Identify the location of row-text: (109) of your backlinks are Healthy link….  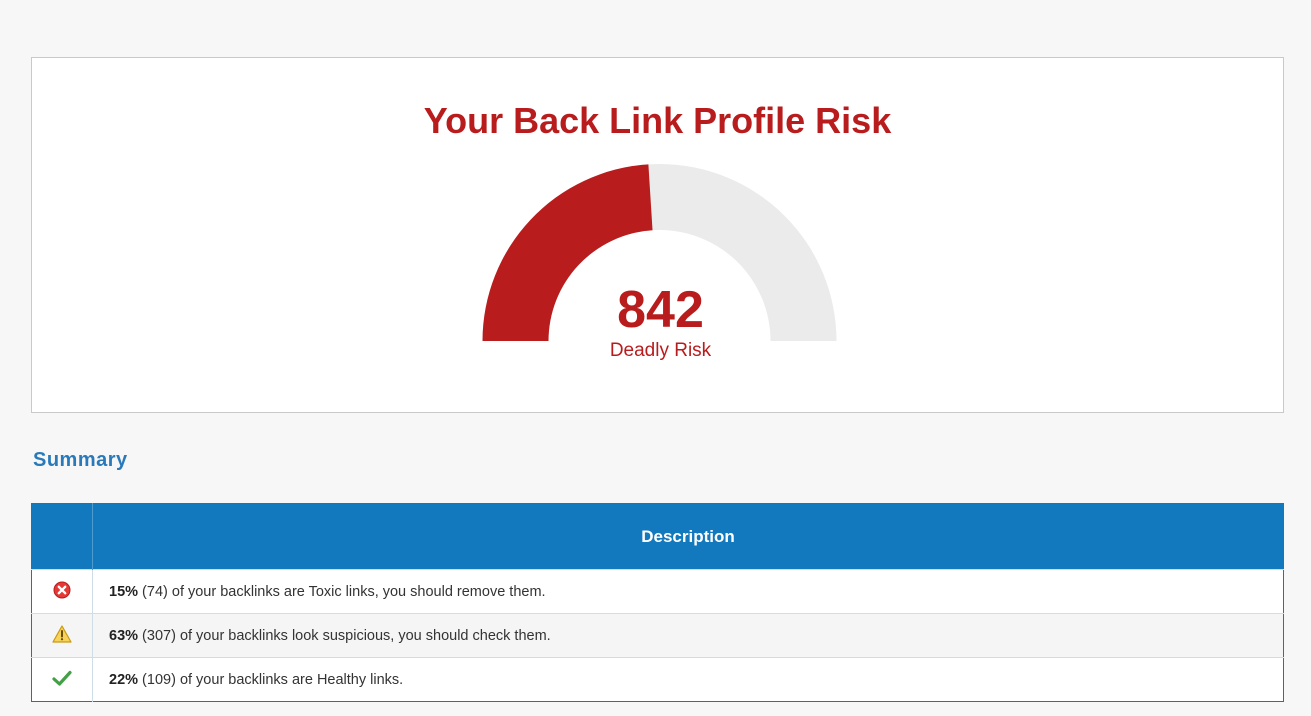
(271, 679).